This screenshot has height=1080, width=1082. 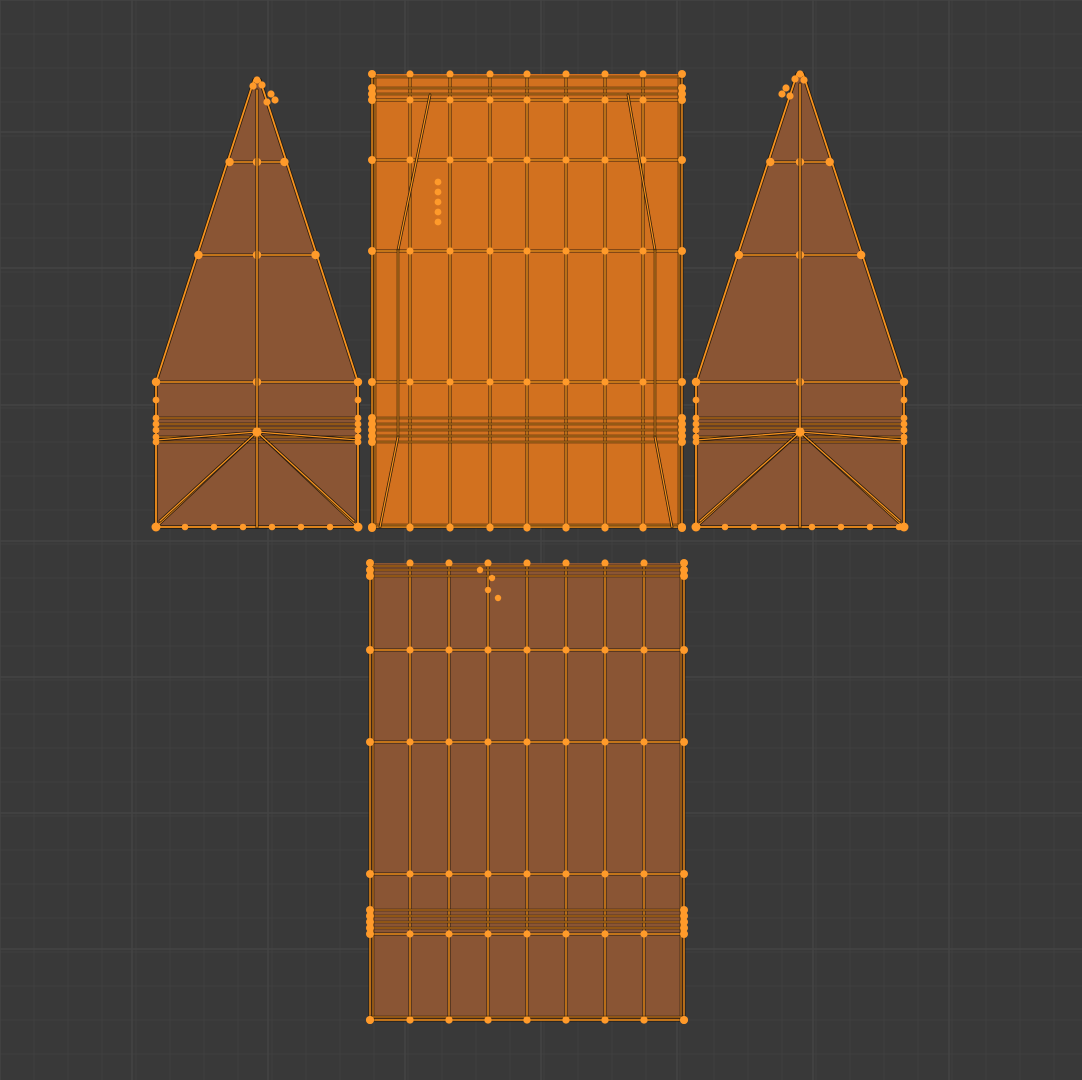 What do you see at coordinates (527, 791) in the screenshot?
I see `uv-island-bottom-panel` at bounding box center [527, 791].